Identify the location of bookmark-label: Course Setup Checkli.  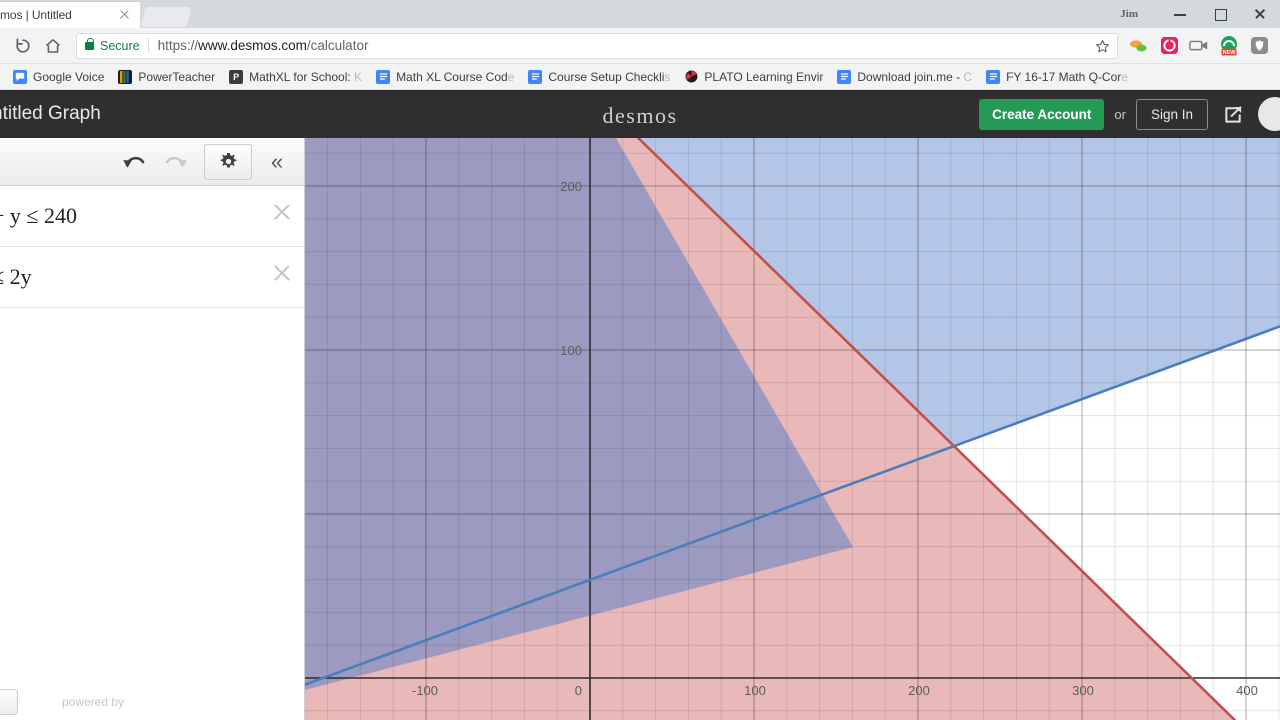
(606, 76).